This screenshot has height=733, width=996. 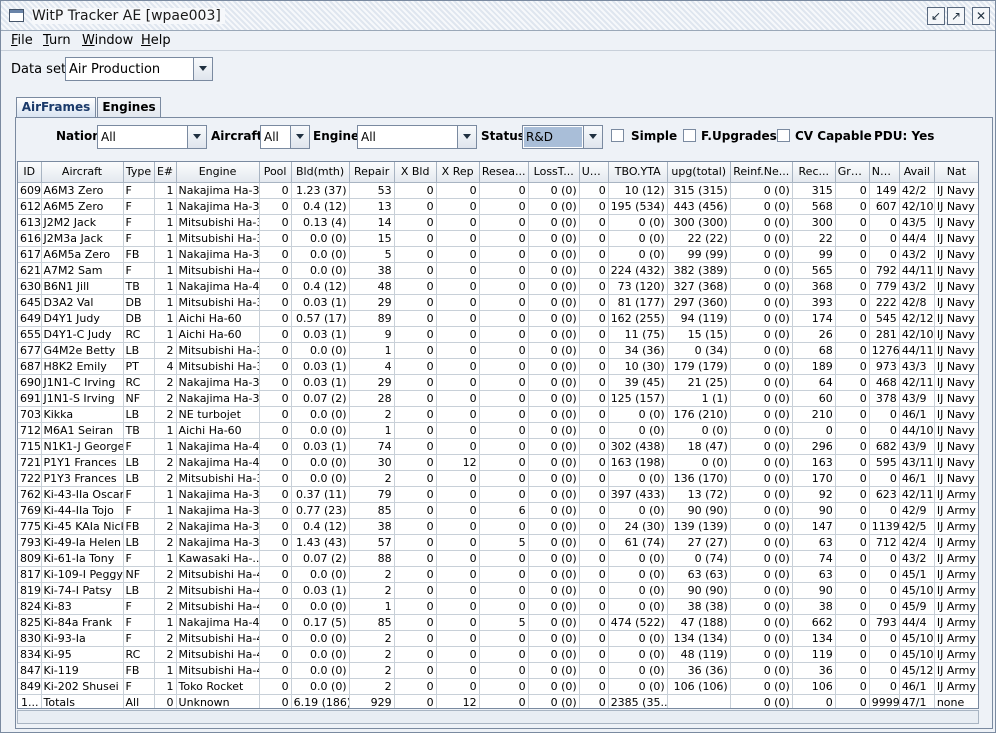 What do you see at coordinates (372, 172) in the screenshot?
I see `column-header: Repair` at bounding box center [372, 172].